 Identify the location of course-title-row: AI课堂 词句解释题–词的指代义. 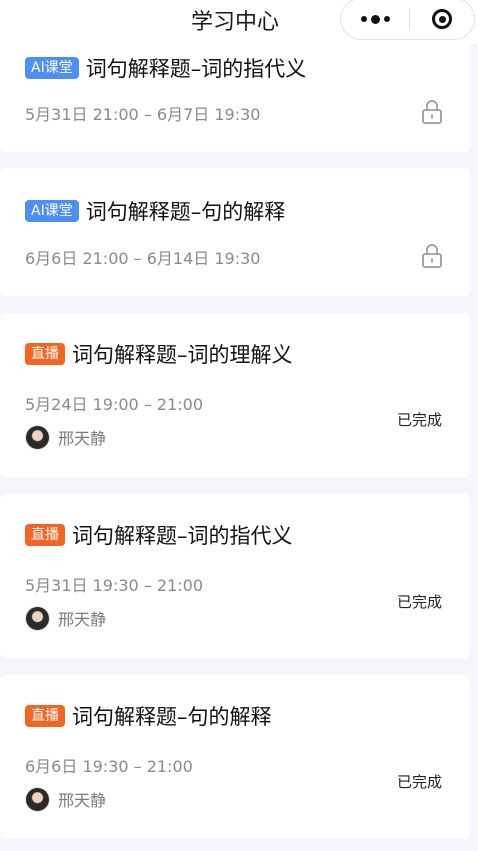
(165, 68).